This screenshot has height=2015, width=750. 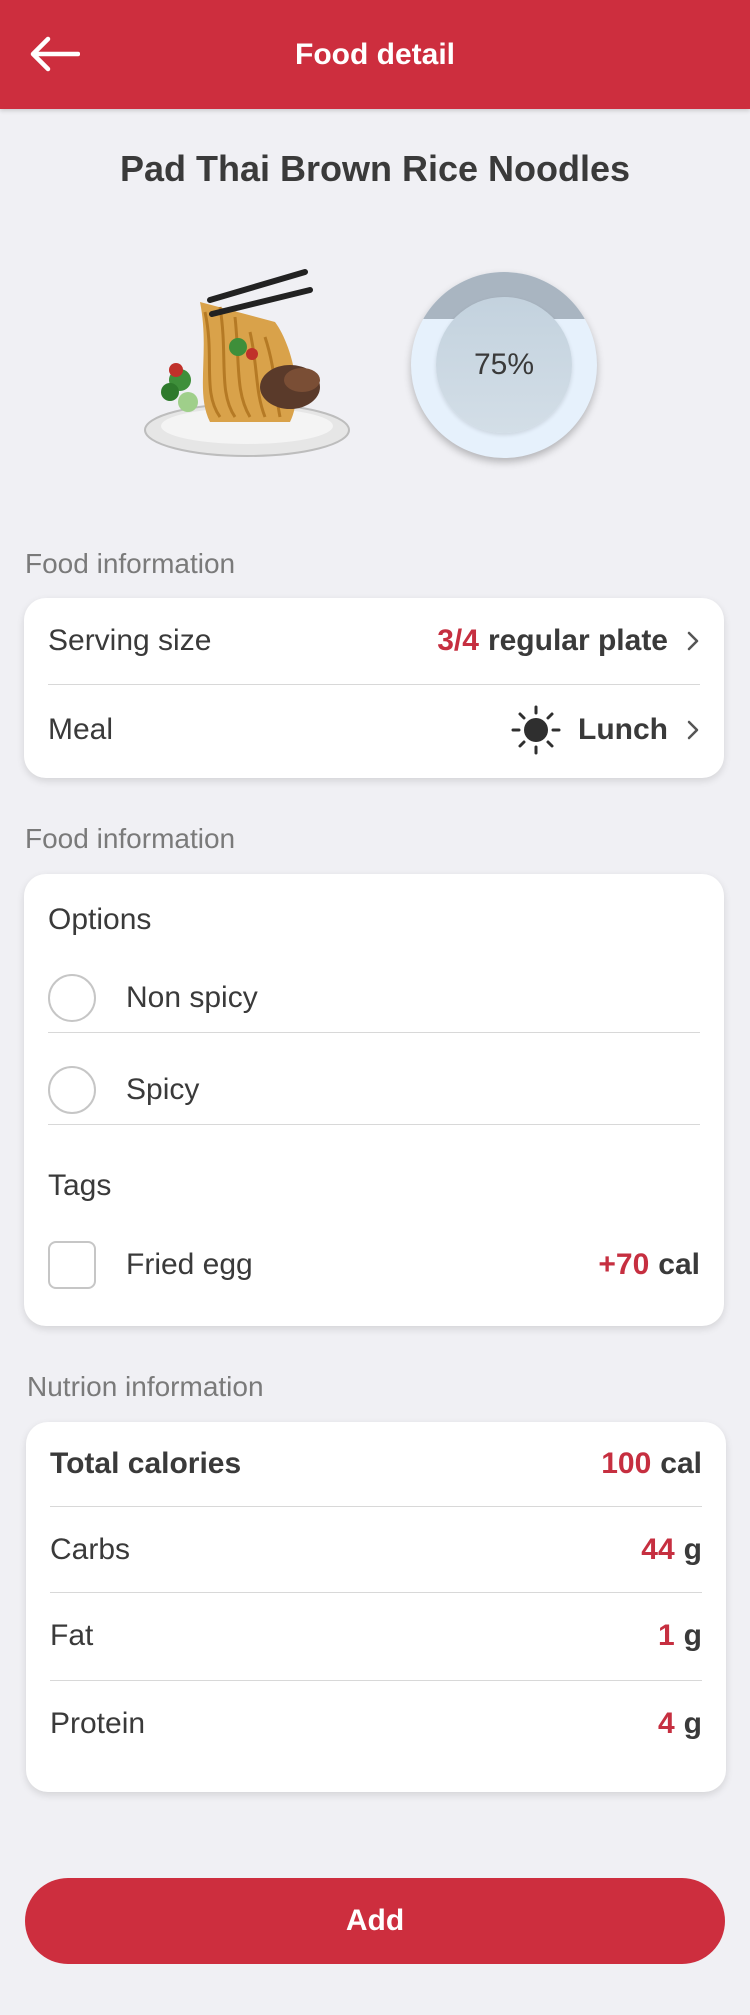 What do you see at coordinates (679, 1264) in the screenshot?
I see `tag-calories-unit: cal` at bounding box center [679, 1264].